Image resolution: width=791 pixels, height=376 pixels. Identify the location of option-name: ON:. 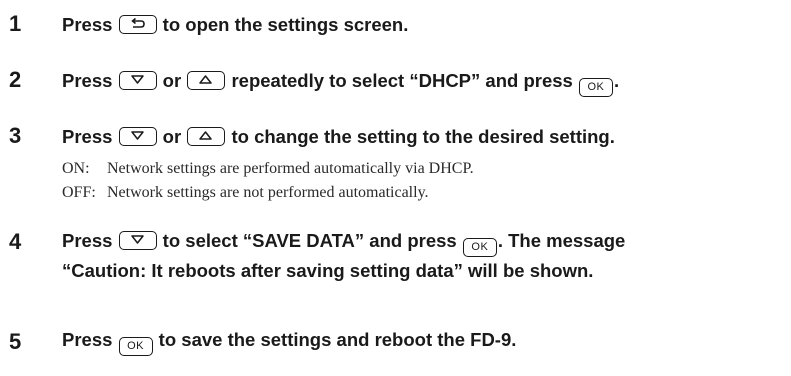
(76, 168).